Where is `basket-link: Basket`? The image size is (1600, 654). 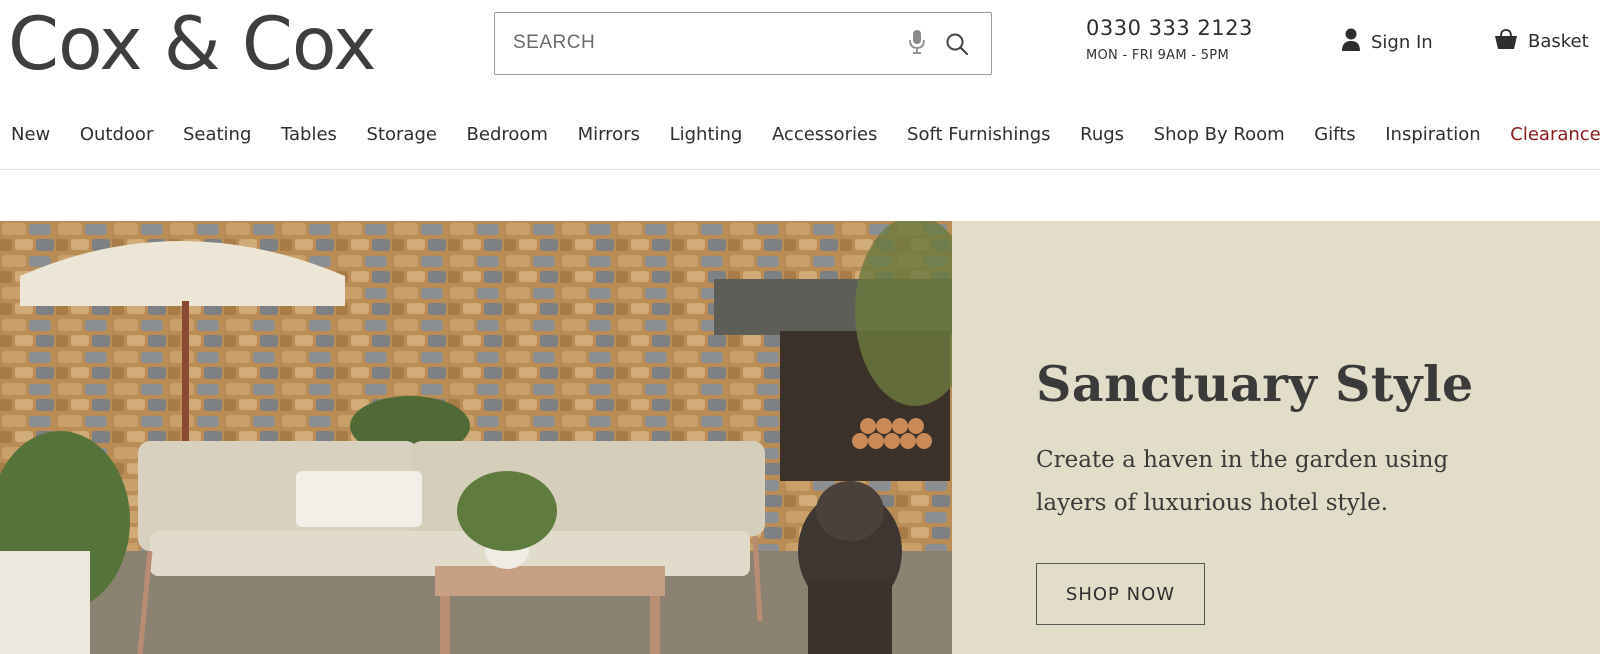
basket-link: Basket is located at coordinates (1541, 41).